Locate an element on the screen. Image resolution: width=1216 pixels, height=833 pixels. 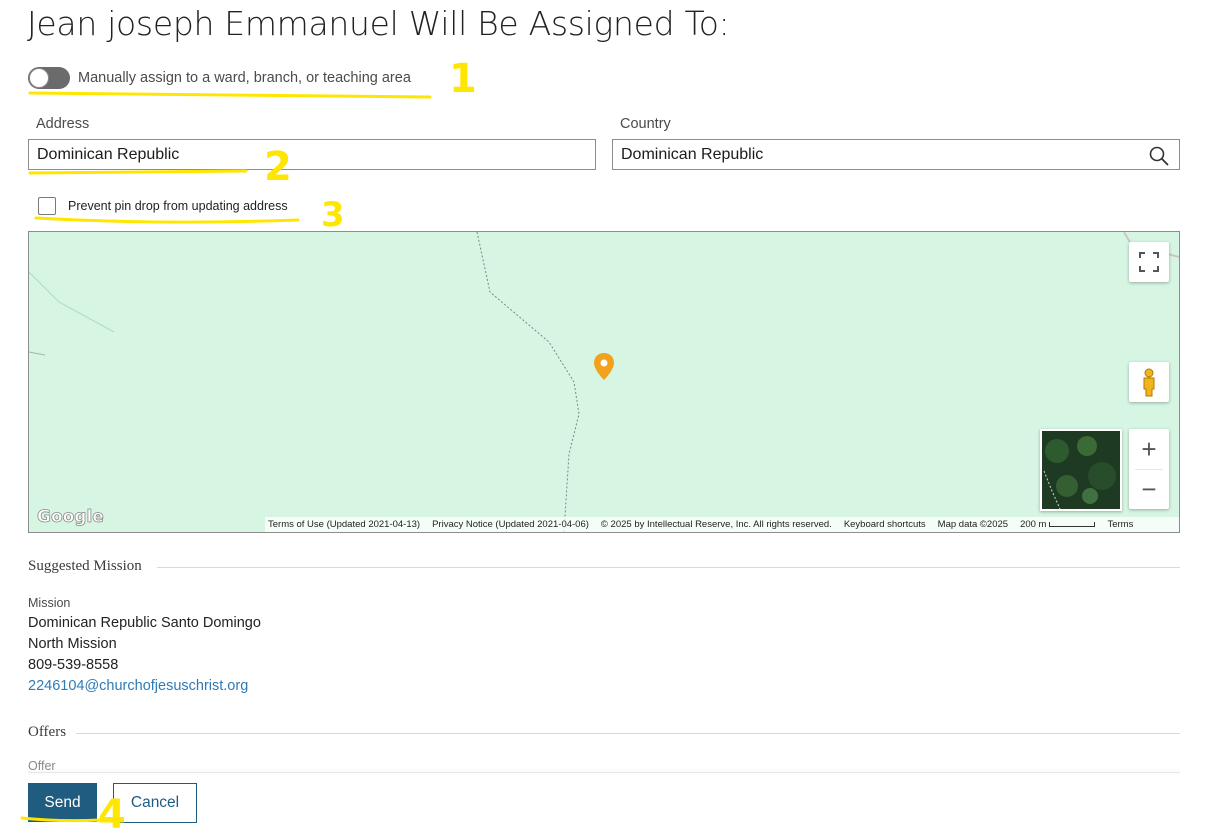
map-data-text: Map data ©2025 is located at coordinates (973, 524).